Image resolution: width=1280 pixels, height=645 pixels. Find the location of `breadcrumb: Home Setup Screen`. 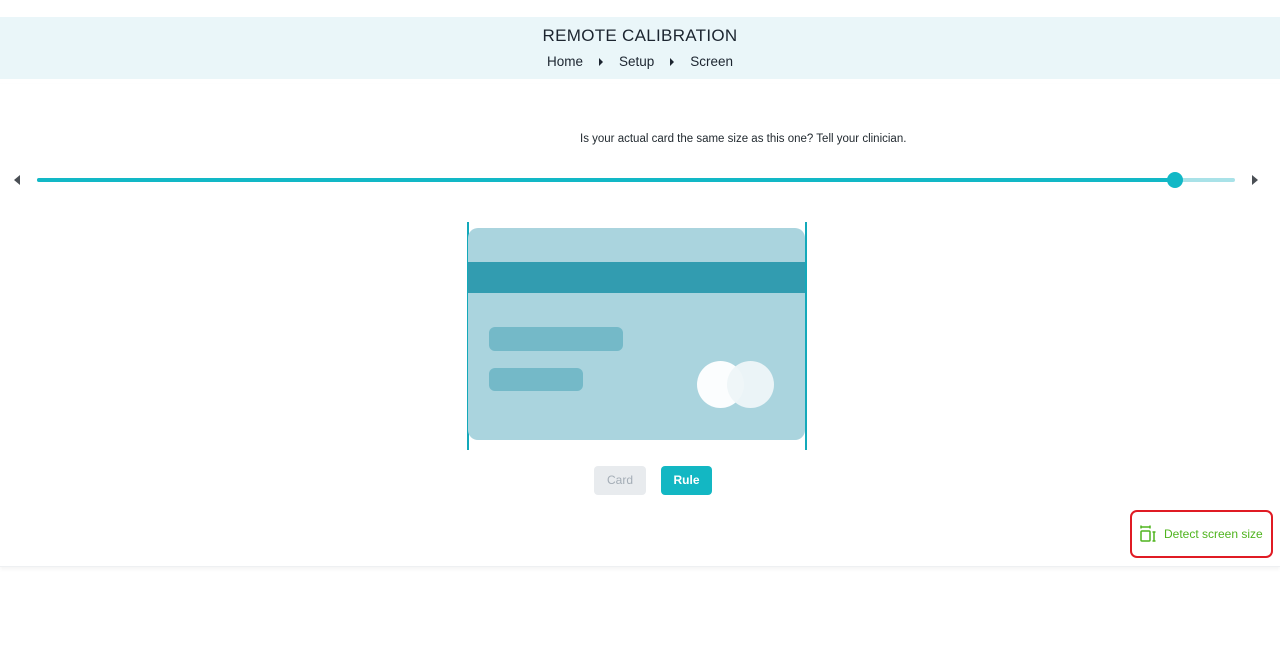

breadcrumb: Home Setup Screen is located at coordinates (640, 61).